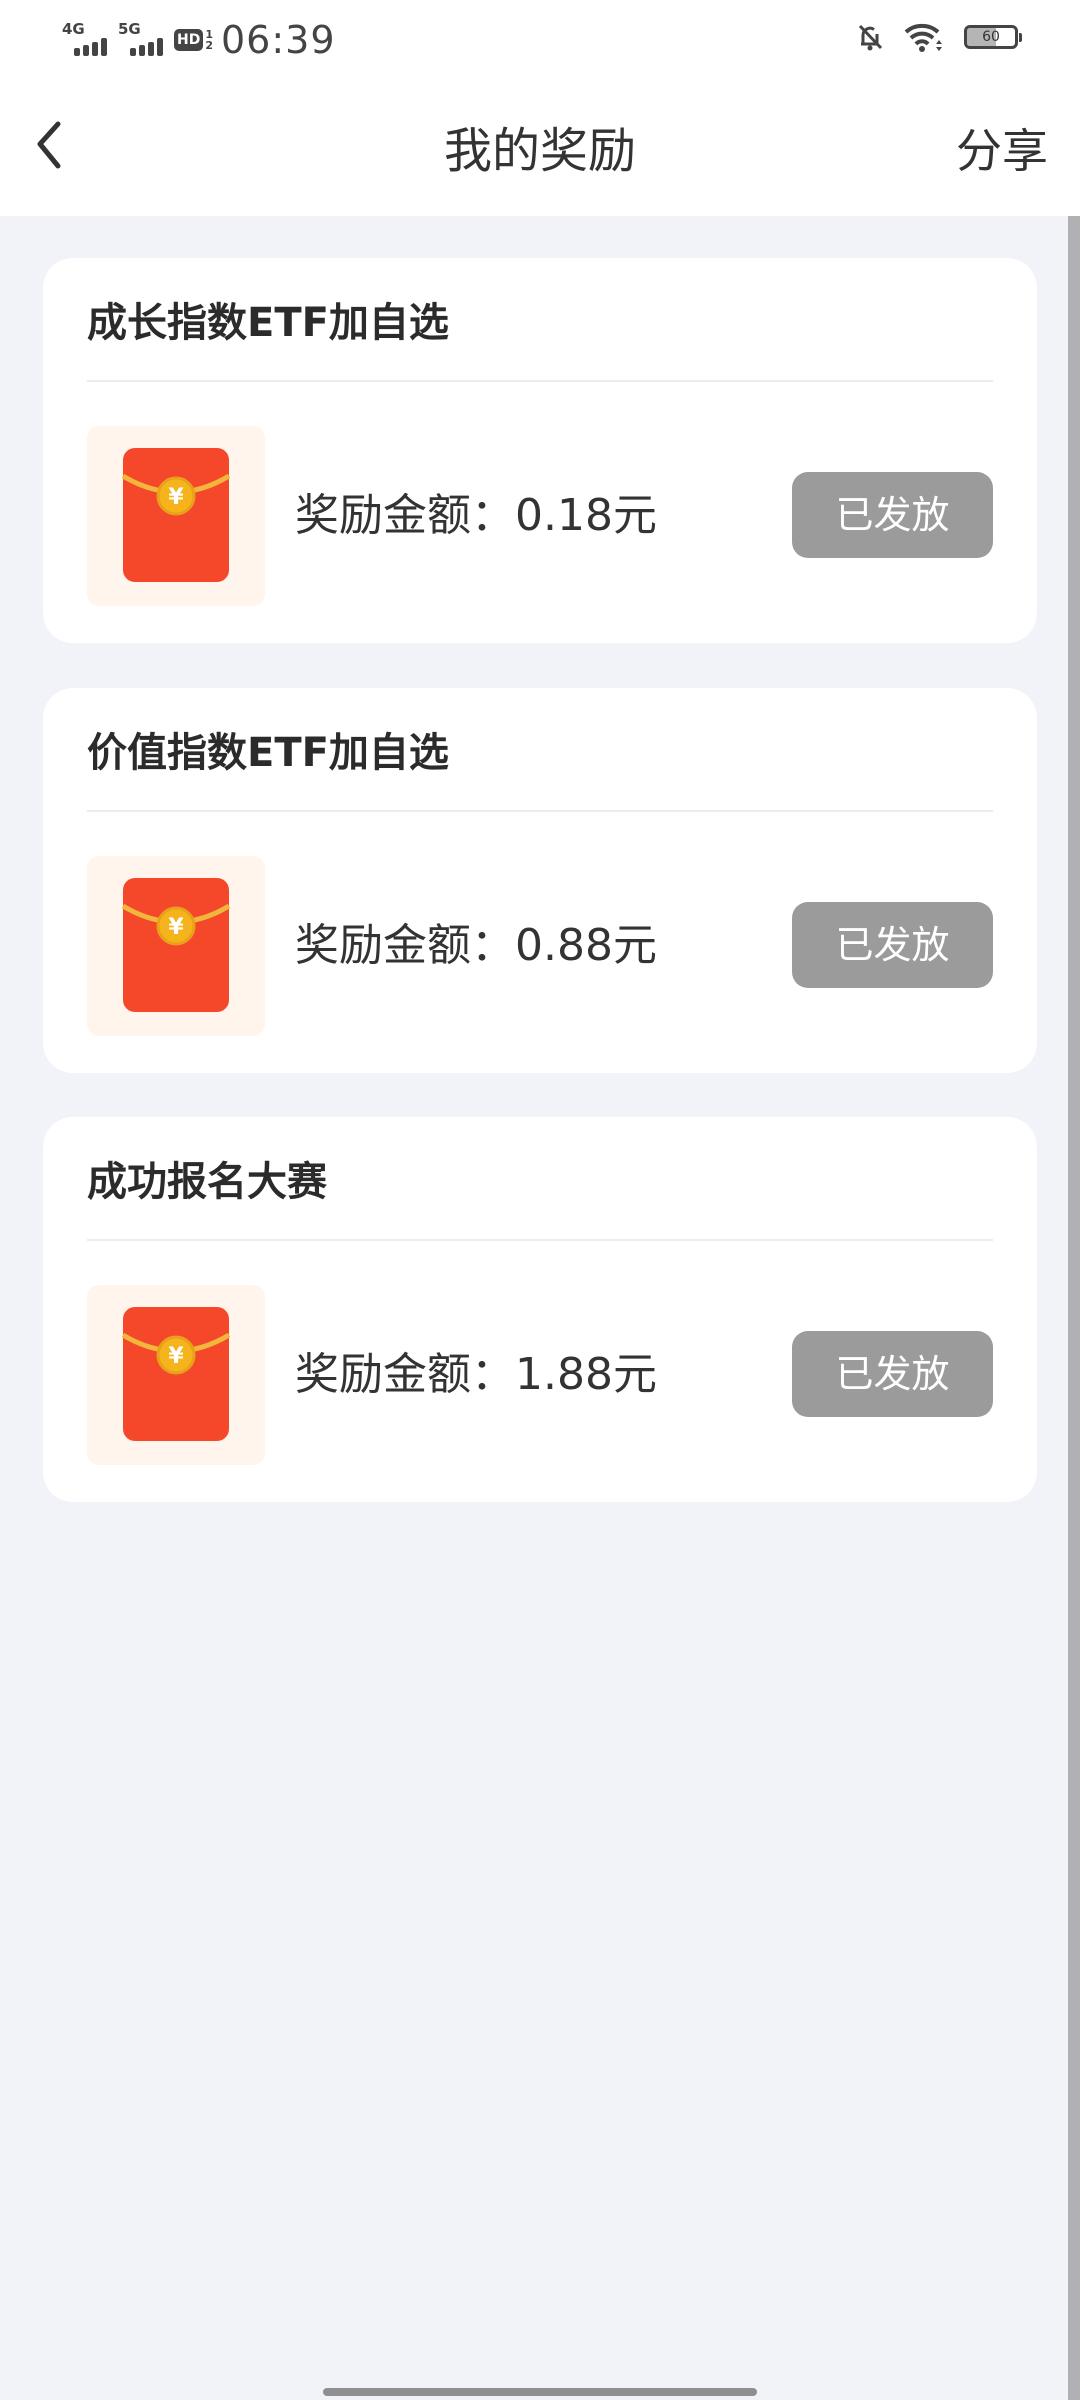  What do you see at coordinates (540, 450) in the screenshot?
I see `reward-card: 成长指数ETF加自选 ¥ 奖励金额：0.18元 已发放` at bounding box center [540, 450].